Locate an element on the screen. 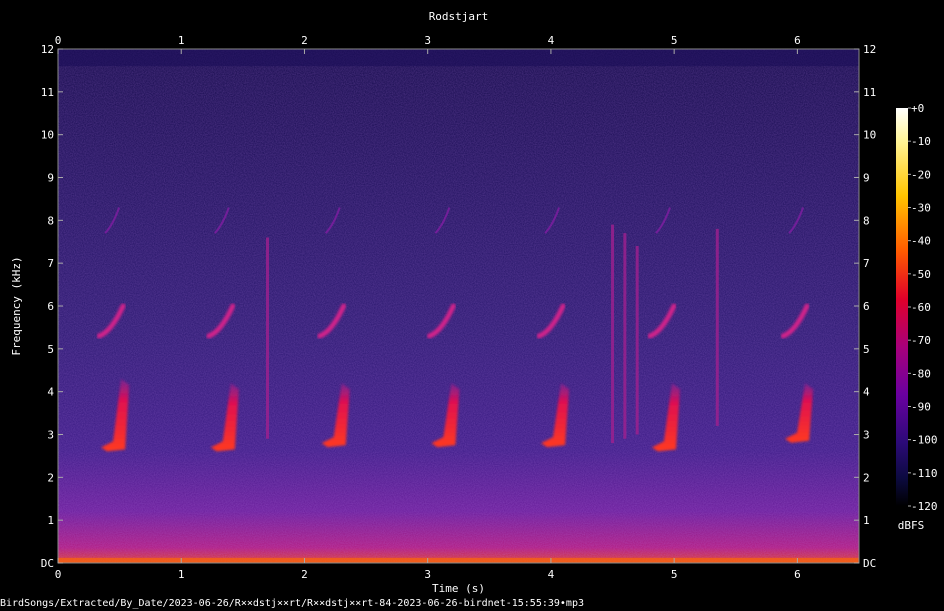 The height and width of the screenshot is (611, 944). y-tick-label-left: 1 is located at coordinates (50, 520).